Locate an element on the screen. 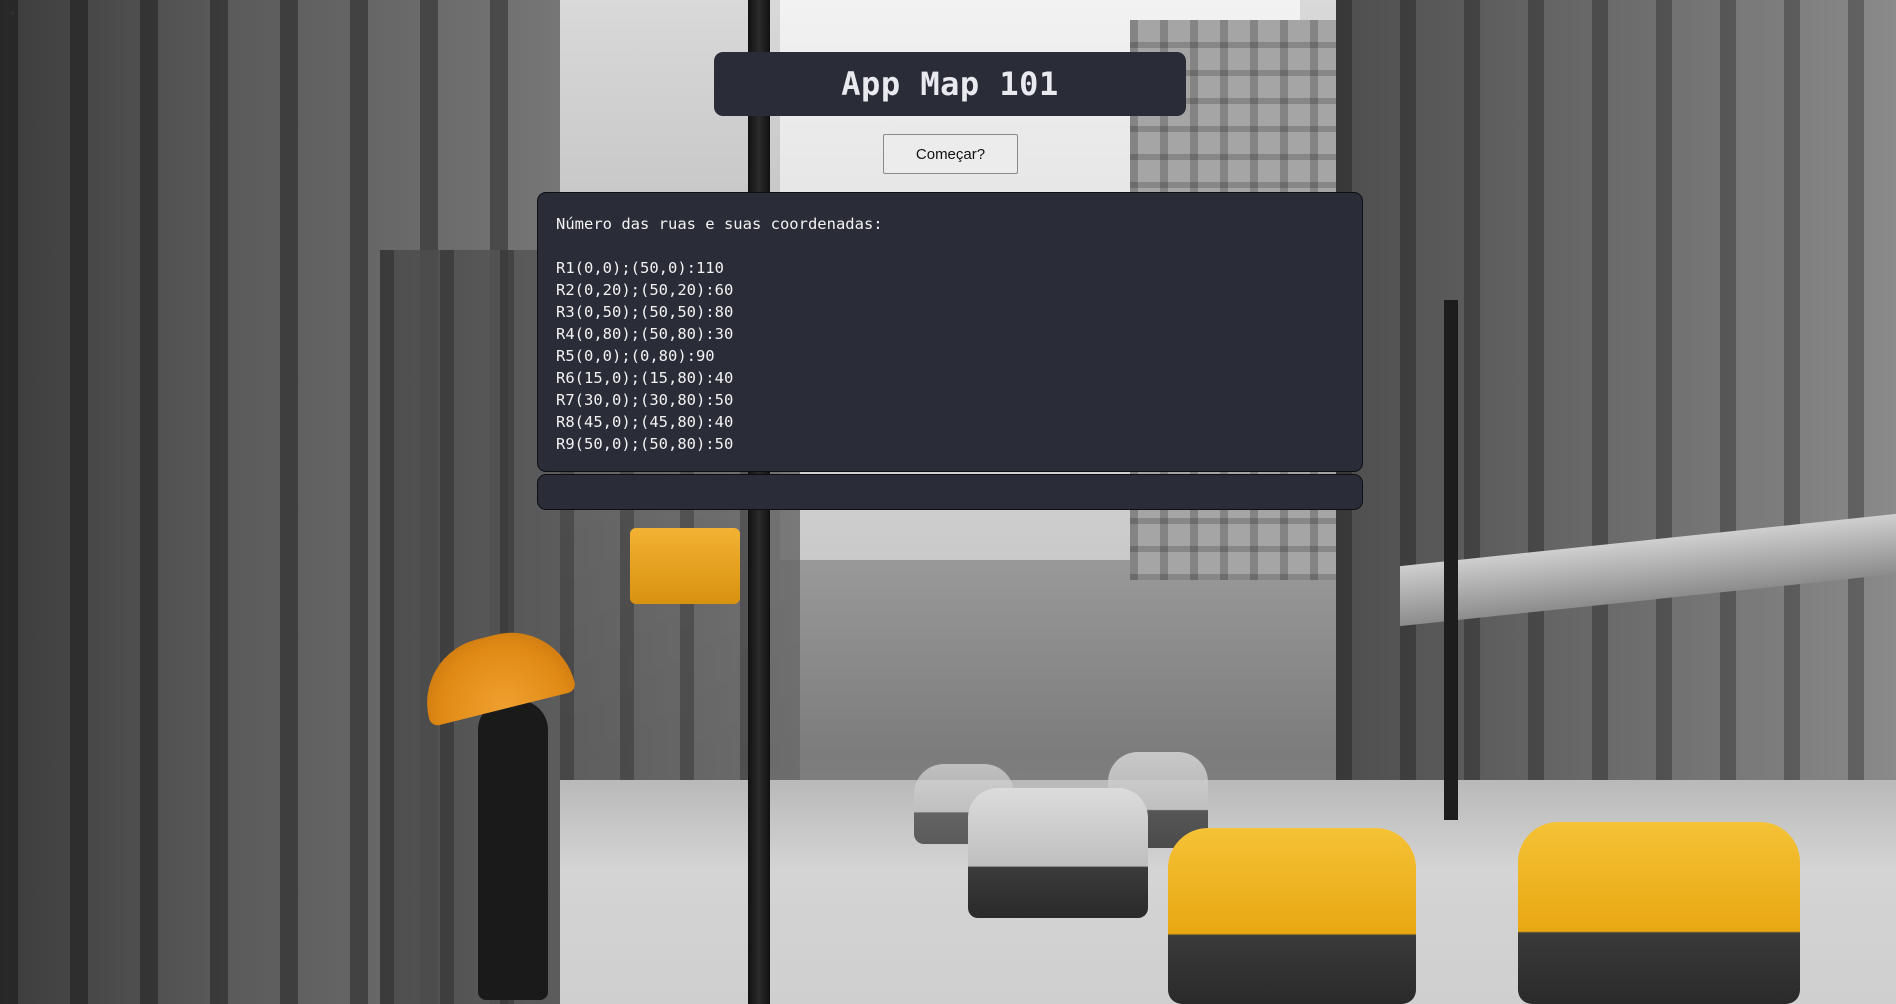  streets-heading: Número das ruas e suas coordenadas: is located at coordinates (719, 224).